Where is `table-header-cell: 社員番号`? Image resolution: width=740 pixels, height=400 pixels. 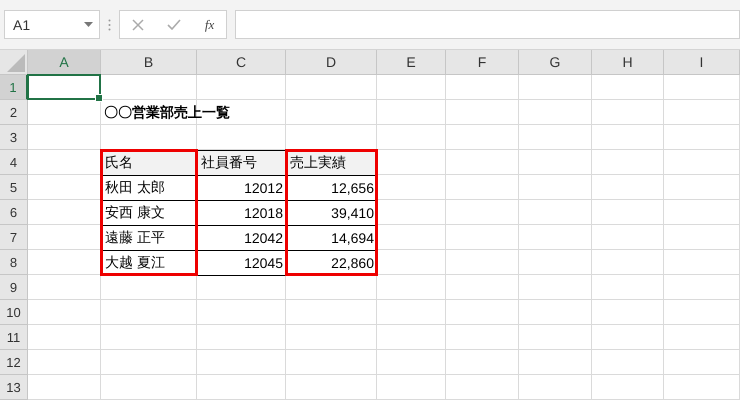
table-header-cell: 社員番号 is located at coordinates (242, 163).